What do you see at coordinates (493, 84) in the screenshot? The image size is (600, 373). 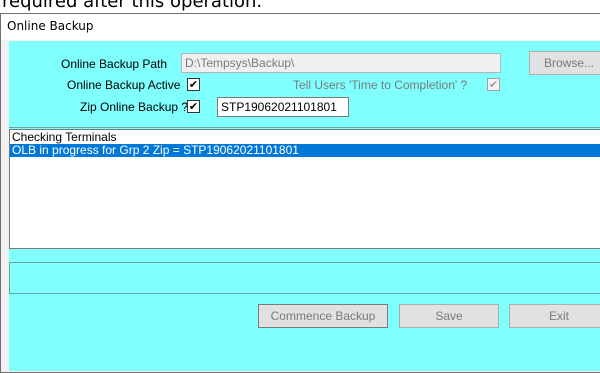 I see `tell-users-checkbox: ✔` at bounding box center [493, 84].